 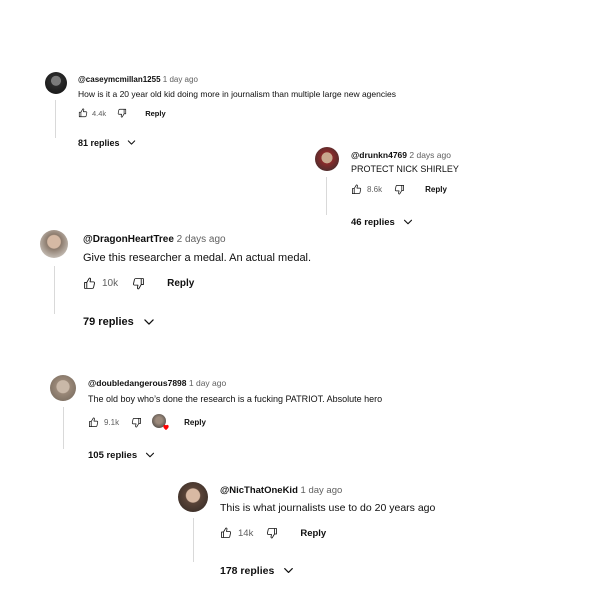 I want to click on comment-header: @NicThatOneKid 1 day ago, so click(x=281, y=490).